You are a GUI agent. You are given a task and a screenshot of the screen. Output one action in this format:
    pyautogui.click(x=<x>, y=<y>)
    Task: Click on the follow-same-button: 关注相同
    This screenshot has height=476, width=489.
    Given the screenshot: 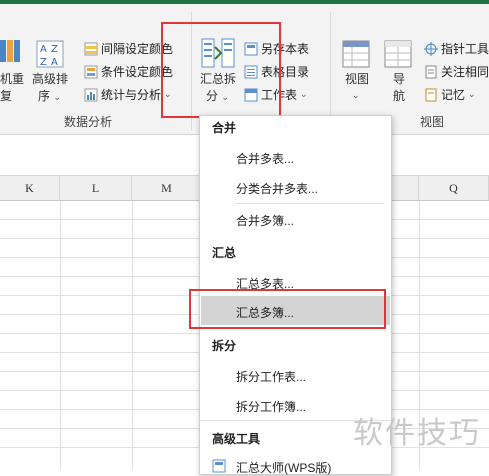 What is the action you would take?
    pyautogui.click(x=456, y=71)
    